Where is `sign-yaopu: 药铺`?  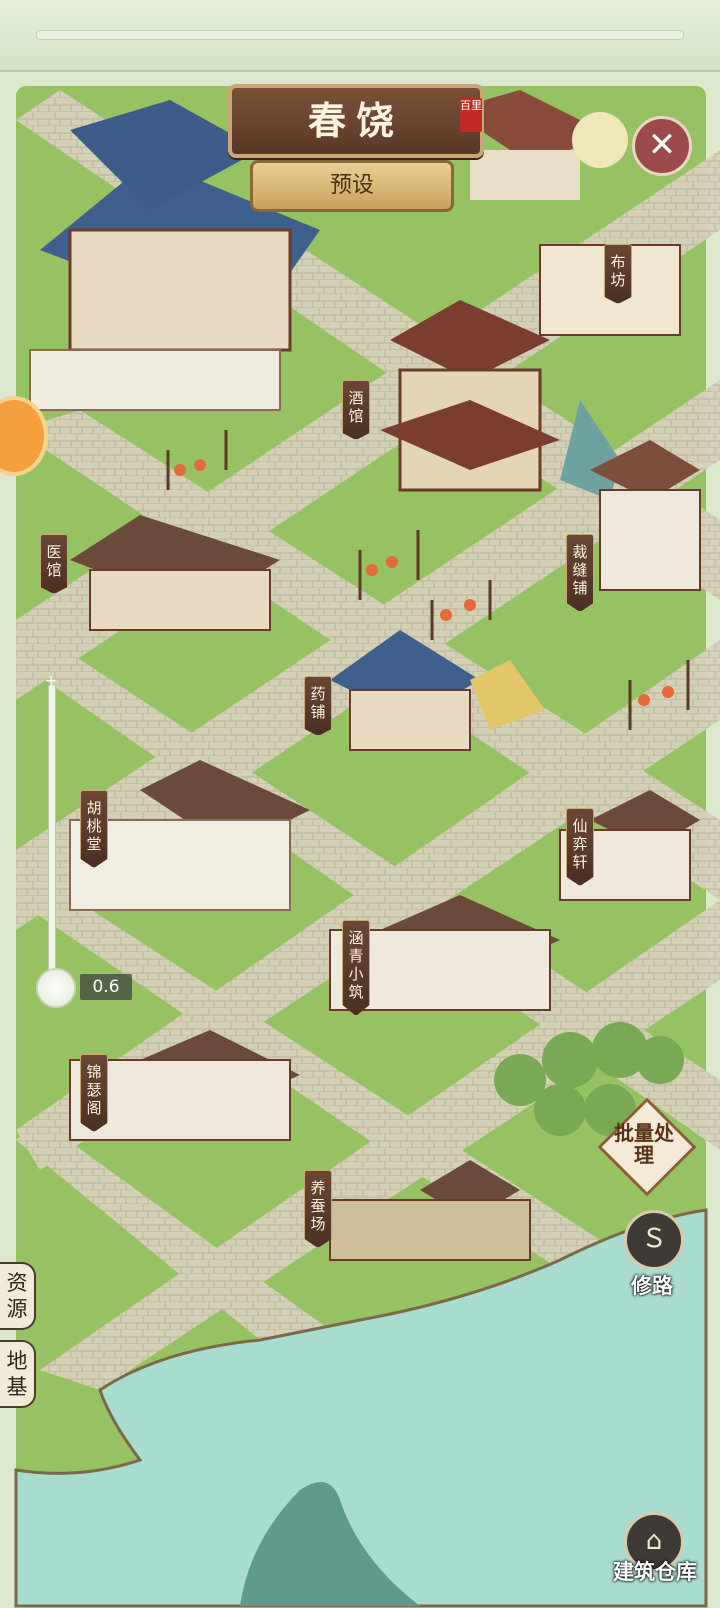
sign-yaopu: 药铺 is located at coordinates (318, 706).